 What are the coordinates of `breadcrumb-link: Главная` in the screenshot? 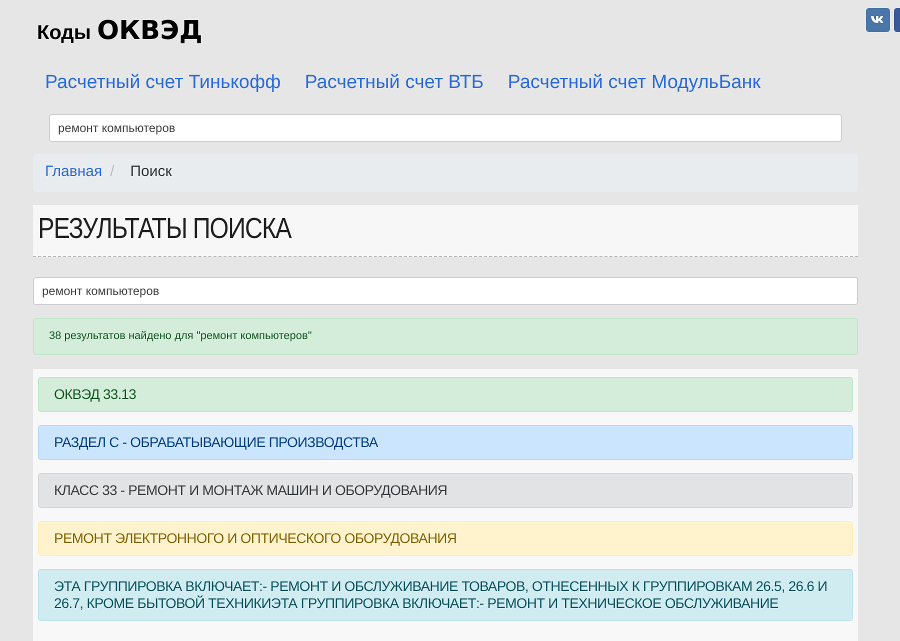 It's located at (73, 172).